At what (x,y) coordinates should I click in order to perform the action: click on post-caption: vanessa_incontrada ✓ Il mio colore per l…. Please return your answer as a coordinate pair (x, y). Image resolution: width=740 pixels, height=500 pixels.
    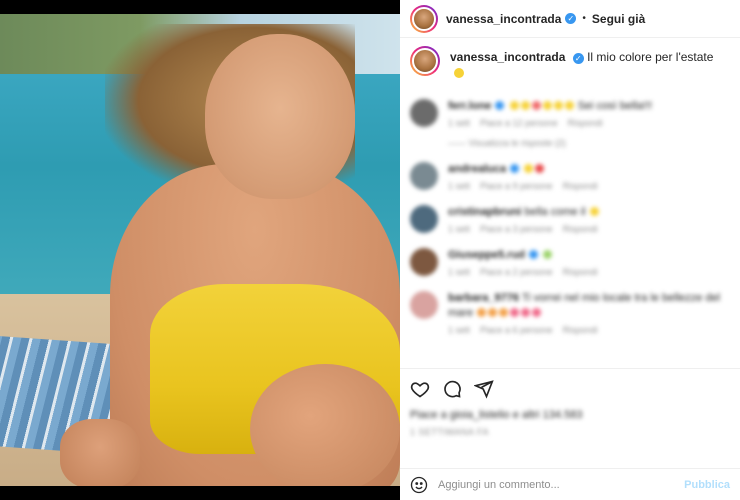
    Looking at the image, I should click on (570, 63).